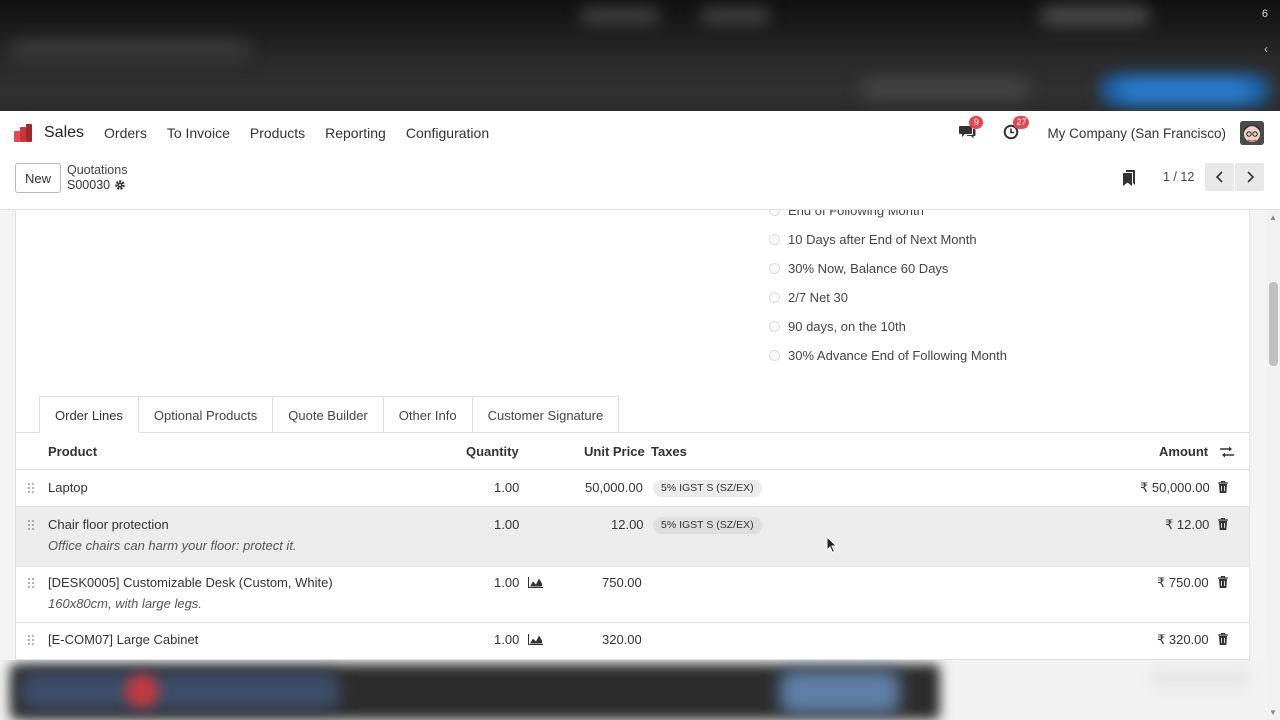  Describe the element at coordinates (355, 133) in the screenshot. I see `menu-reporting: Reporting` at that location.